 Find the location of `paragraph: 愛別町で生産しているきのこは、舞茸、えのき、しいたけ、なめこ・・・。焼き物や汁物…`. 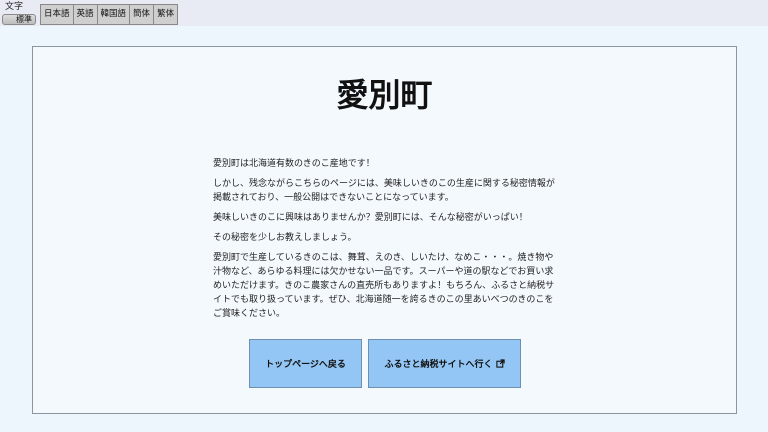

paragraph: 愛別町で生産しているきのこは、舞茸、えのき、しいたけ、なめこ・・・。焼き物や汁物… is located at coordinates (384, 286).